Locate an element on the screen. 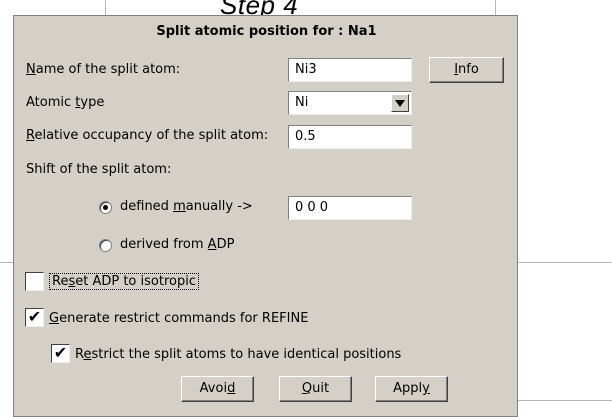 This screenshot has width=612, height=417. atomic-type-label-b: ype is located at coordinates (92, 102).